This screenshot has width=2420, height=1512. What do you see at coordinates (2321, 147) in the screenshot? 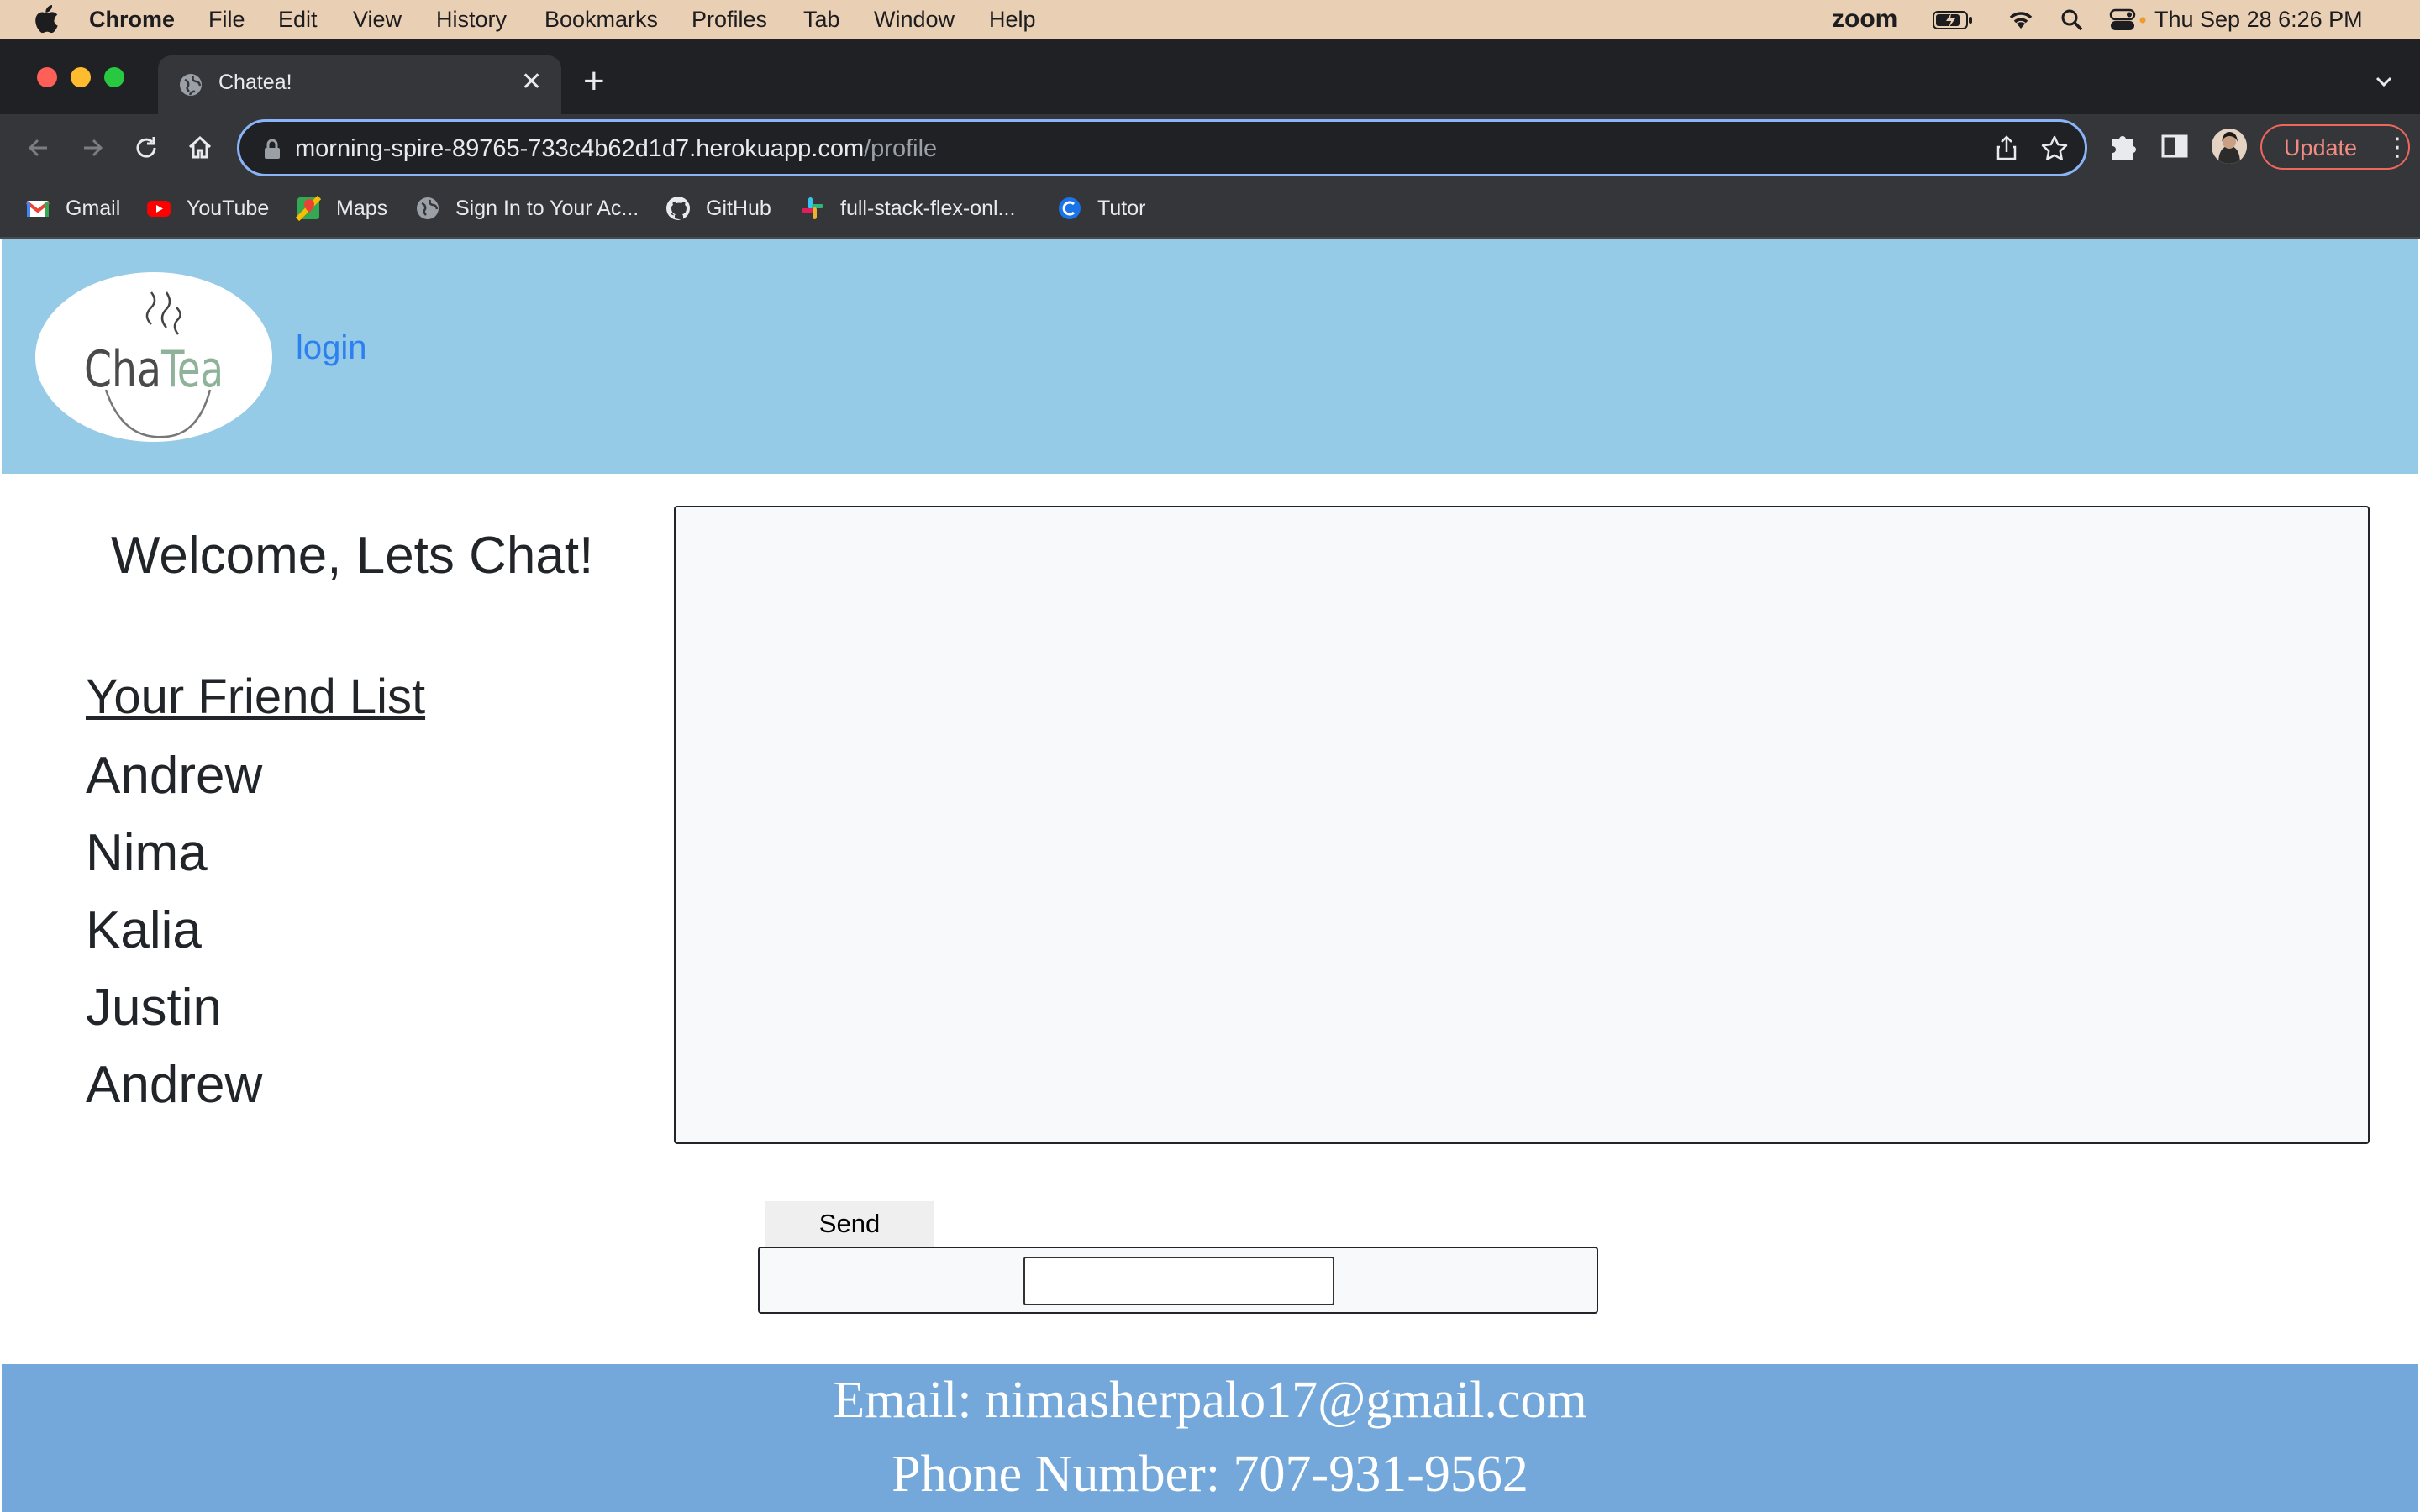
I see `update-label: Update` at bounding box center [2321, 147].